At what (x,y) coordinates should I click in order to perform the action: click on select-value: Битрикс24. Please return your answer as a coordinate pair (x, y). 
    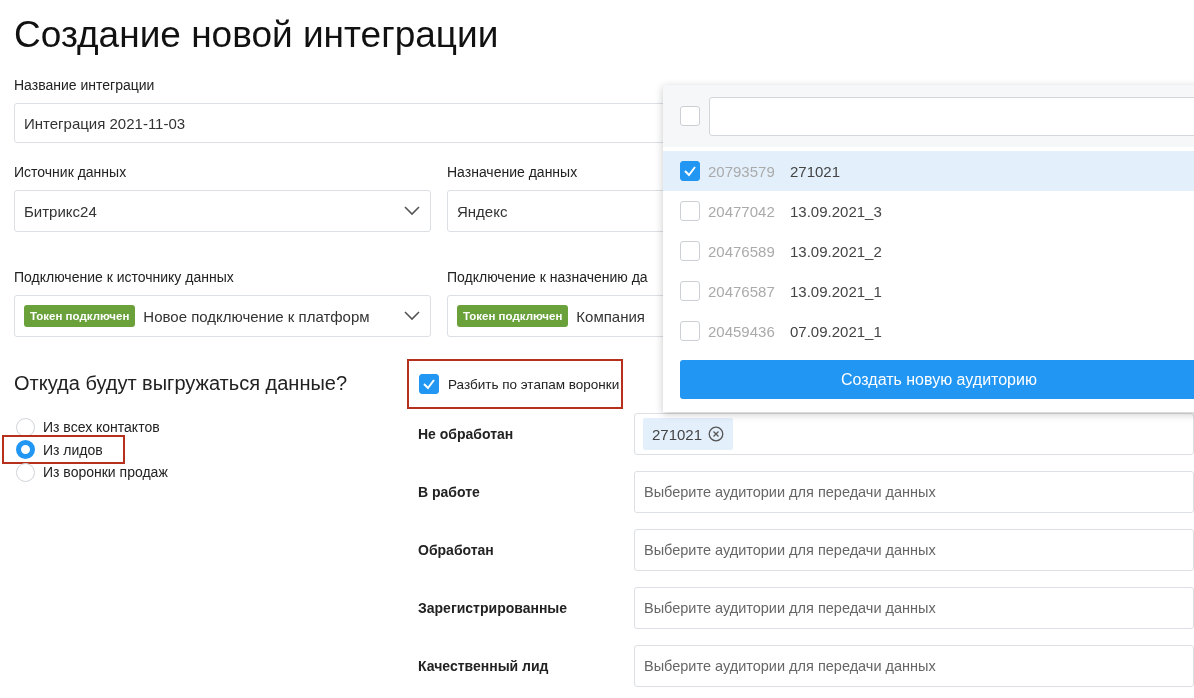
    Looking at the image, I should click on (60, 211).